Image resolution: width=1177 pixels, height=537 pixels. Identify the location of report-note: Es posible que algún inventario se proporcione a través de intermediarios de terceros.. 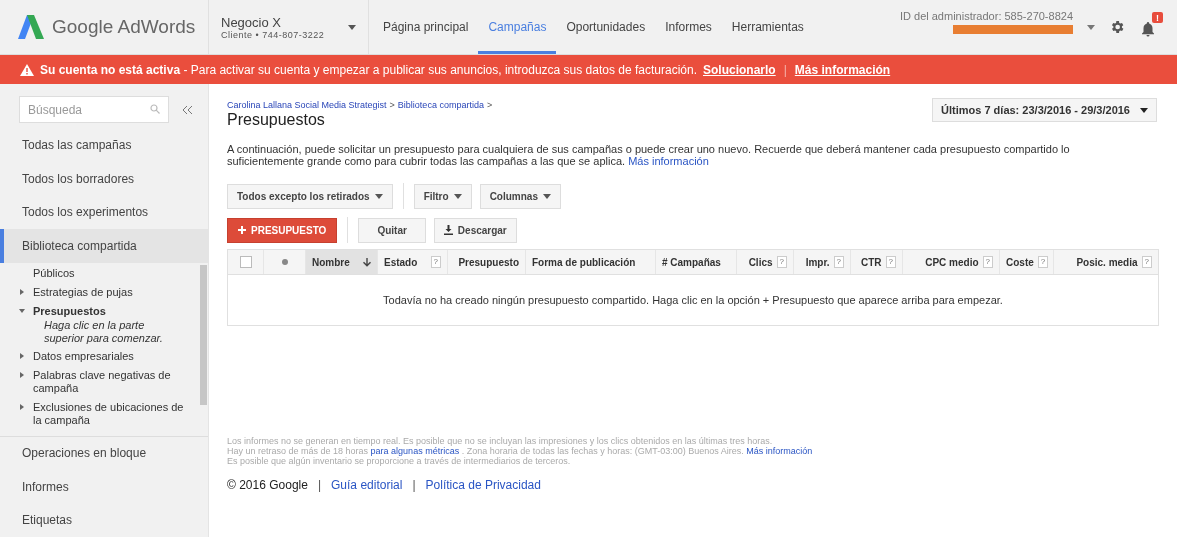
(399, 461).